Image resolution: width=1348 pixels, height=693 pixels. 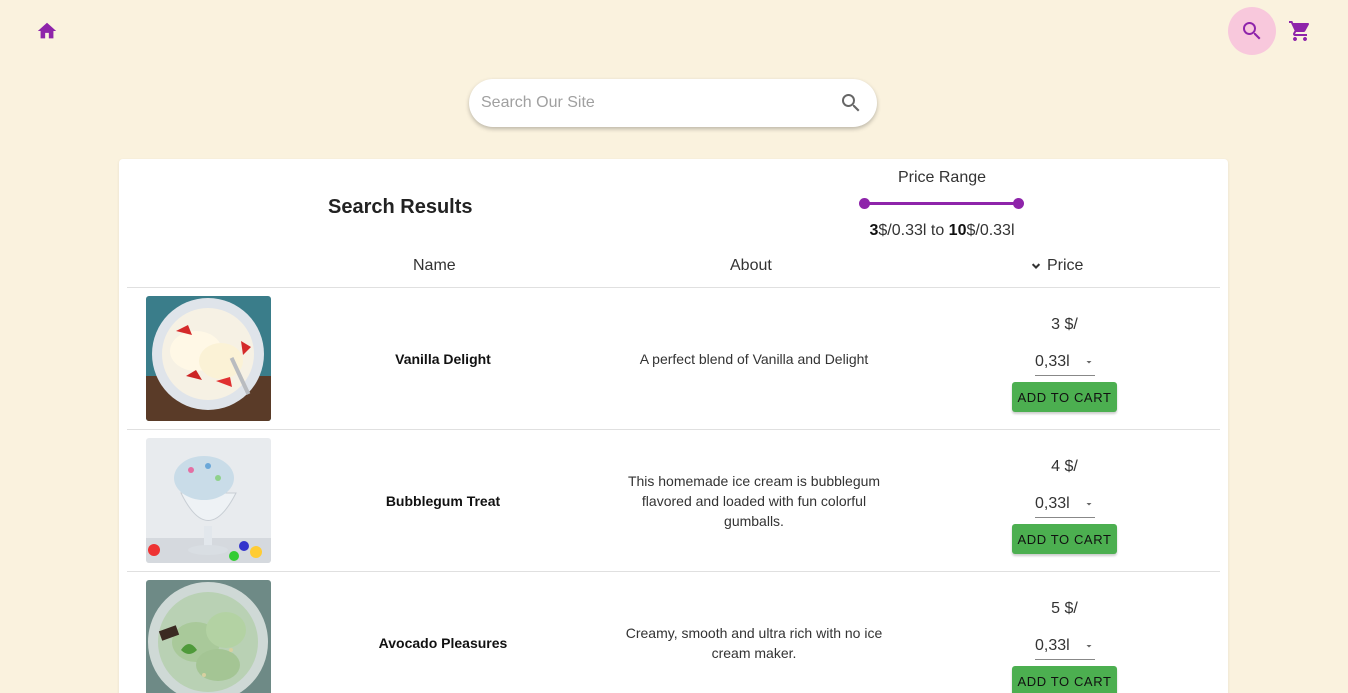 I want to click on chevron-down-icon, so click(x=1036, y=266).